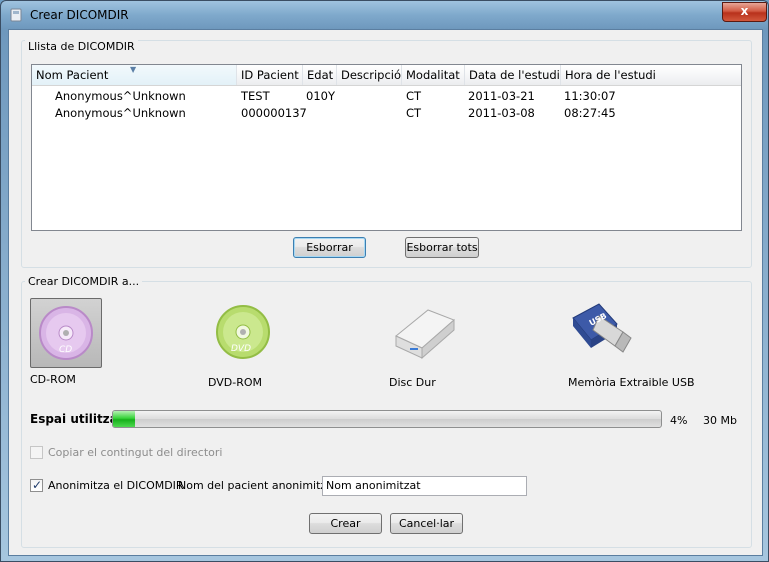 The width and height of the screenshot is (769, 562). Describe the element at coordinates (259, 485) in the screenshot. I see `anon-name-label: Nom del pacient anonimitzat:` at that location.